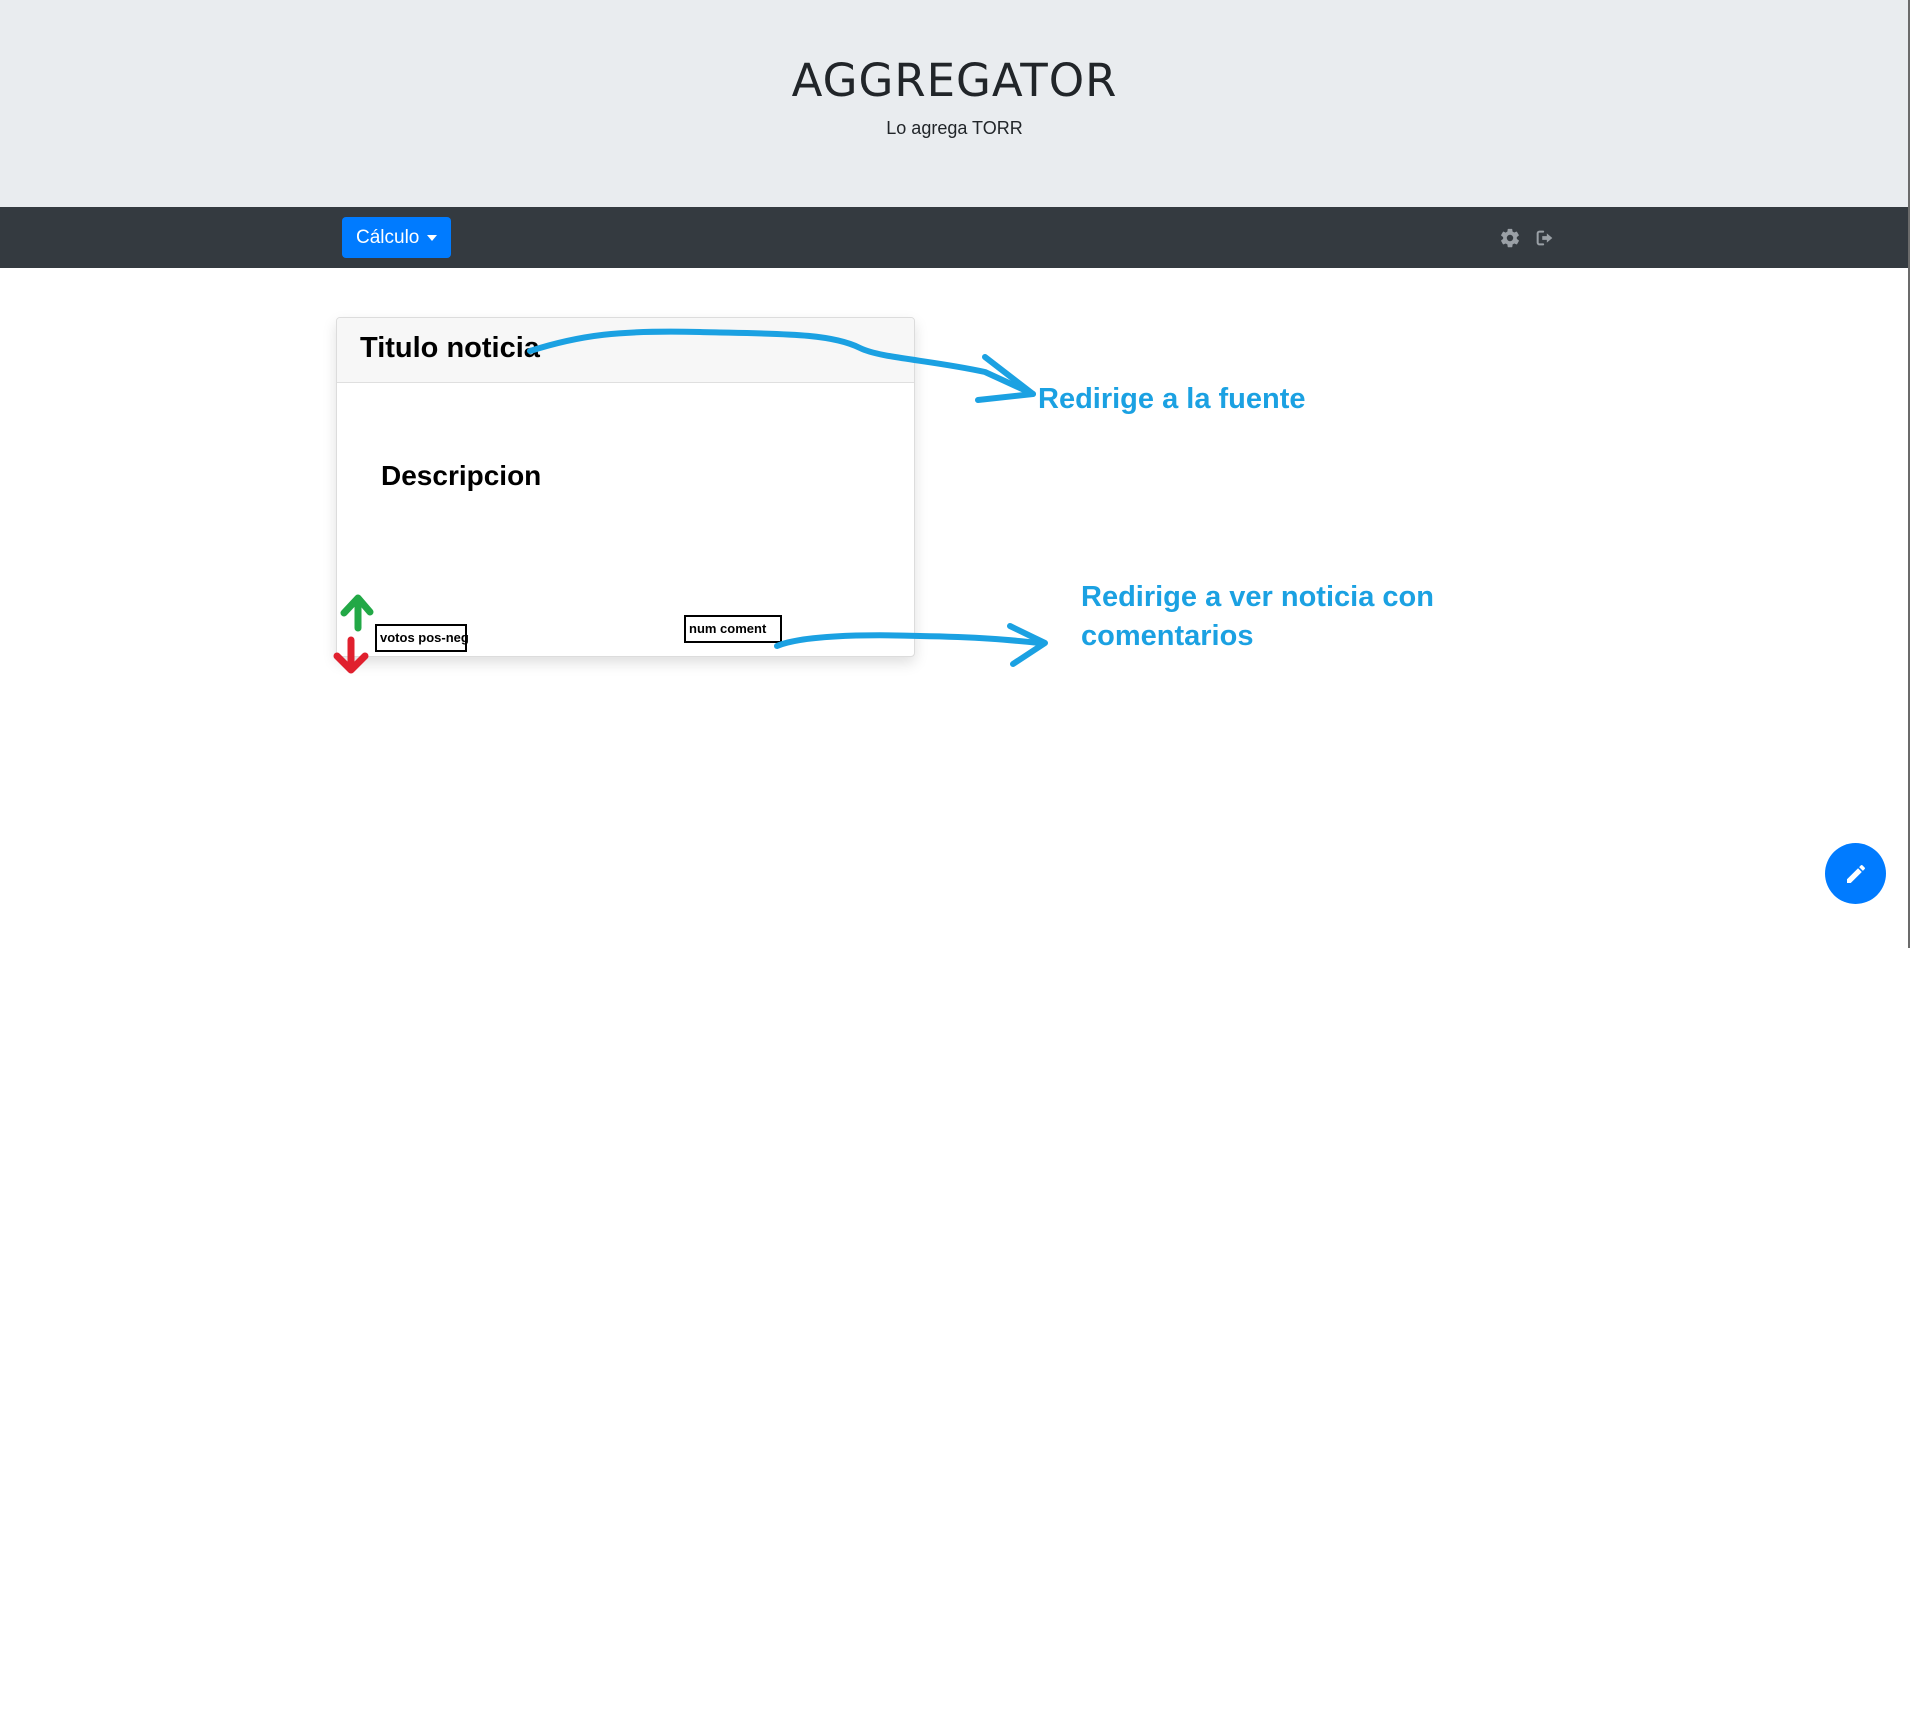 Image resolution: width=1910 pixels, height=1722 pixels. Describe the element at coordinates (1257, 616) in the screenshot. I see `annotation-comments-note: Redirige a ver noticia con comentarios` at that location.